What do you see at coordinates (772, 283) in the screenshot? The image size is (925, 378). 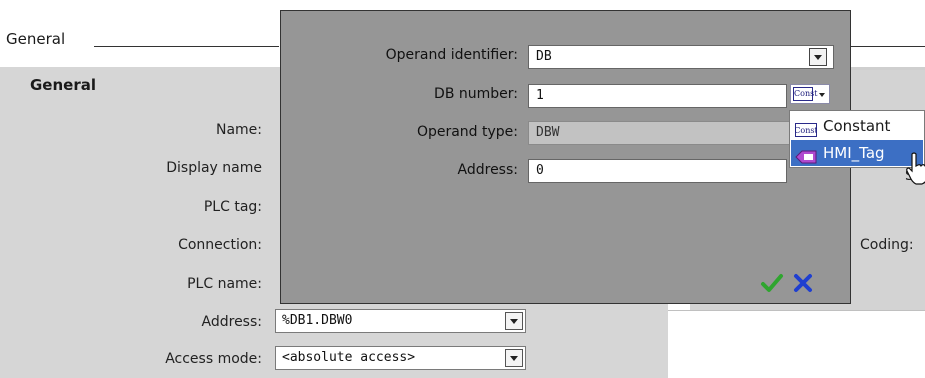 I see `ok-checkmark-icon` at bounding box center [772, 283].